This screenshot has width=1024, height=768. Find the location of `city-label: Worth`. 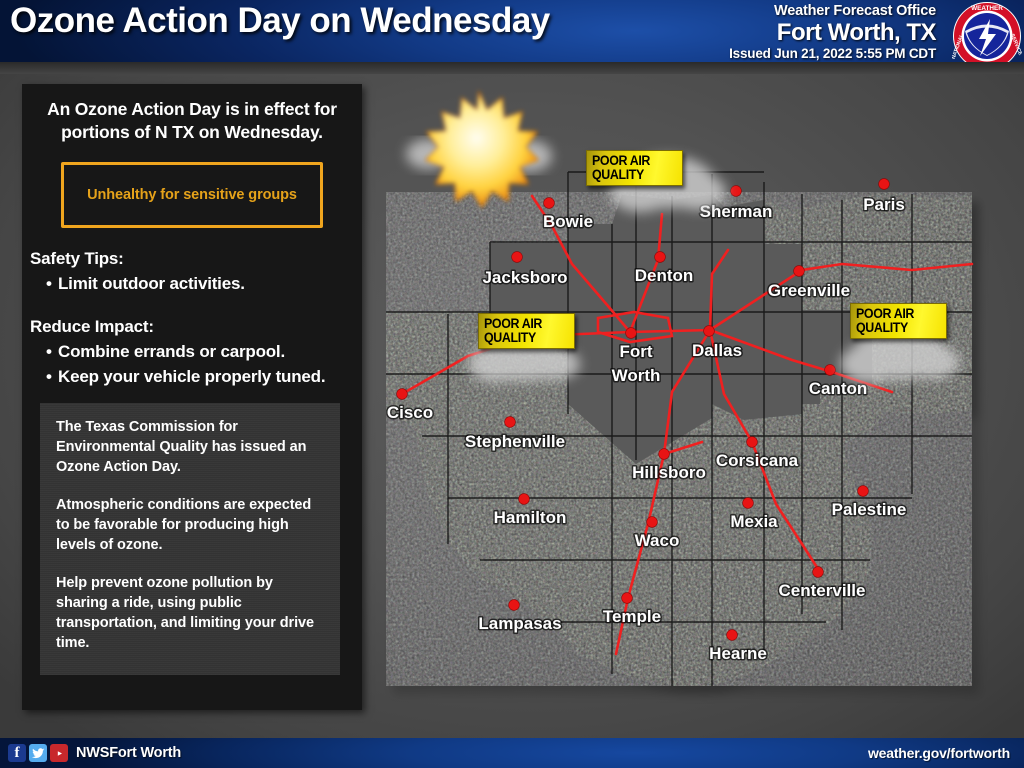

city-label: Worth is located at coordinates (636, 375).